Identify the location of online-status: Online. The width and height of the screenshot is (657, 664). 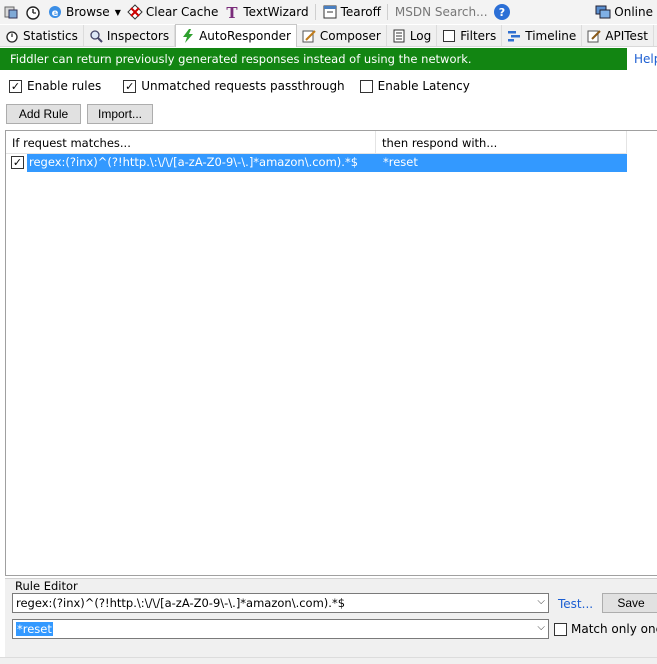
(624, 12).